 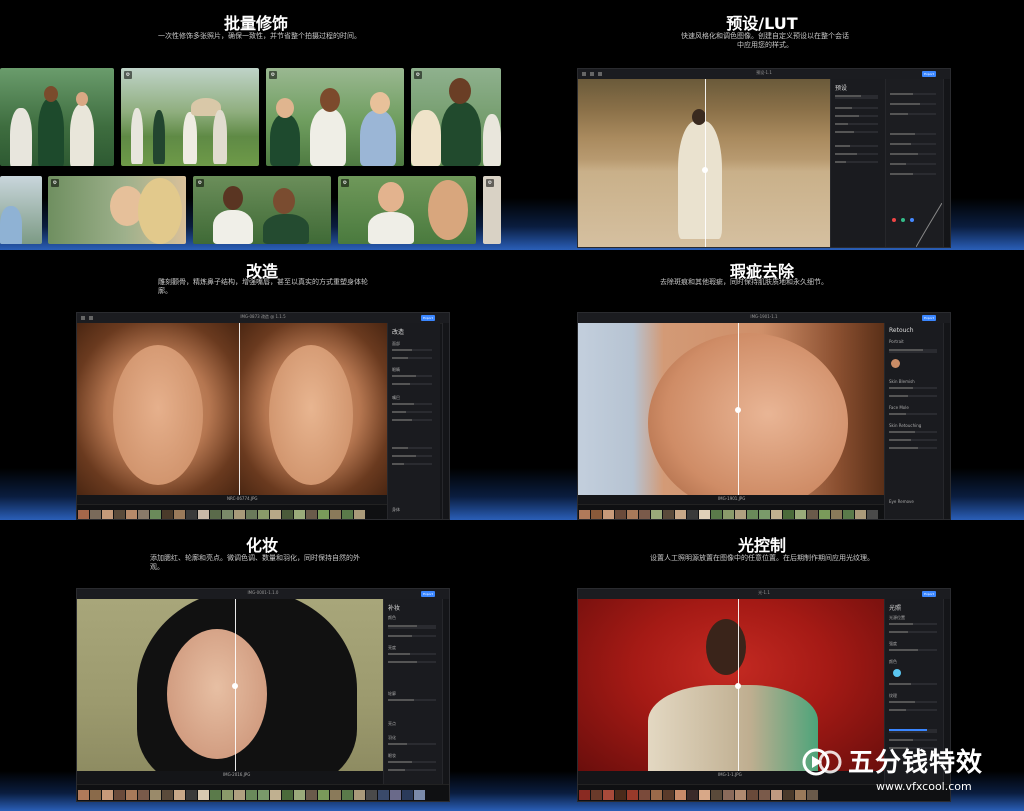 What do you see at coordinates (456, 117) in the screenshot?
I see `batch-photo-4: ⚙` at bounding box center [456, 117].